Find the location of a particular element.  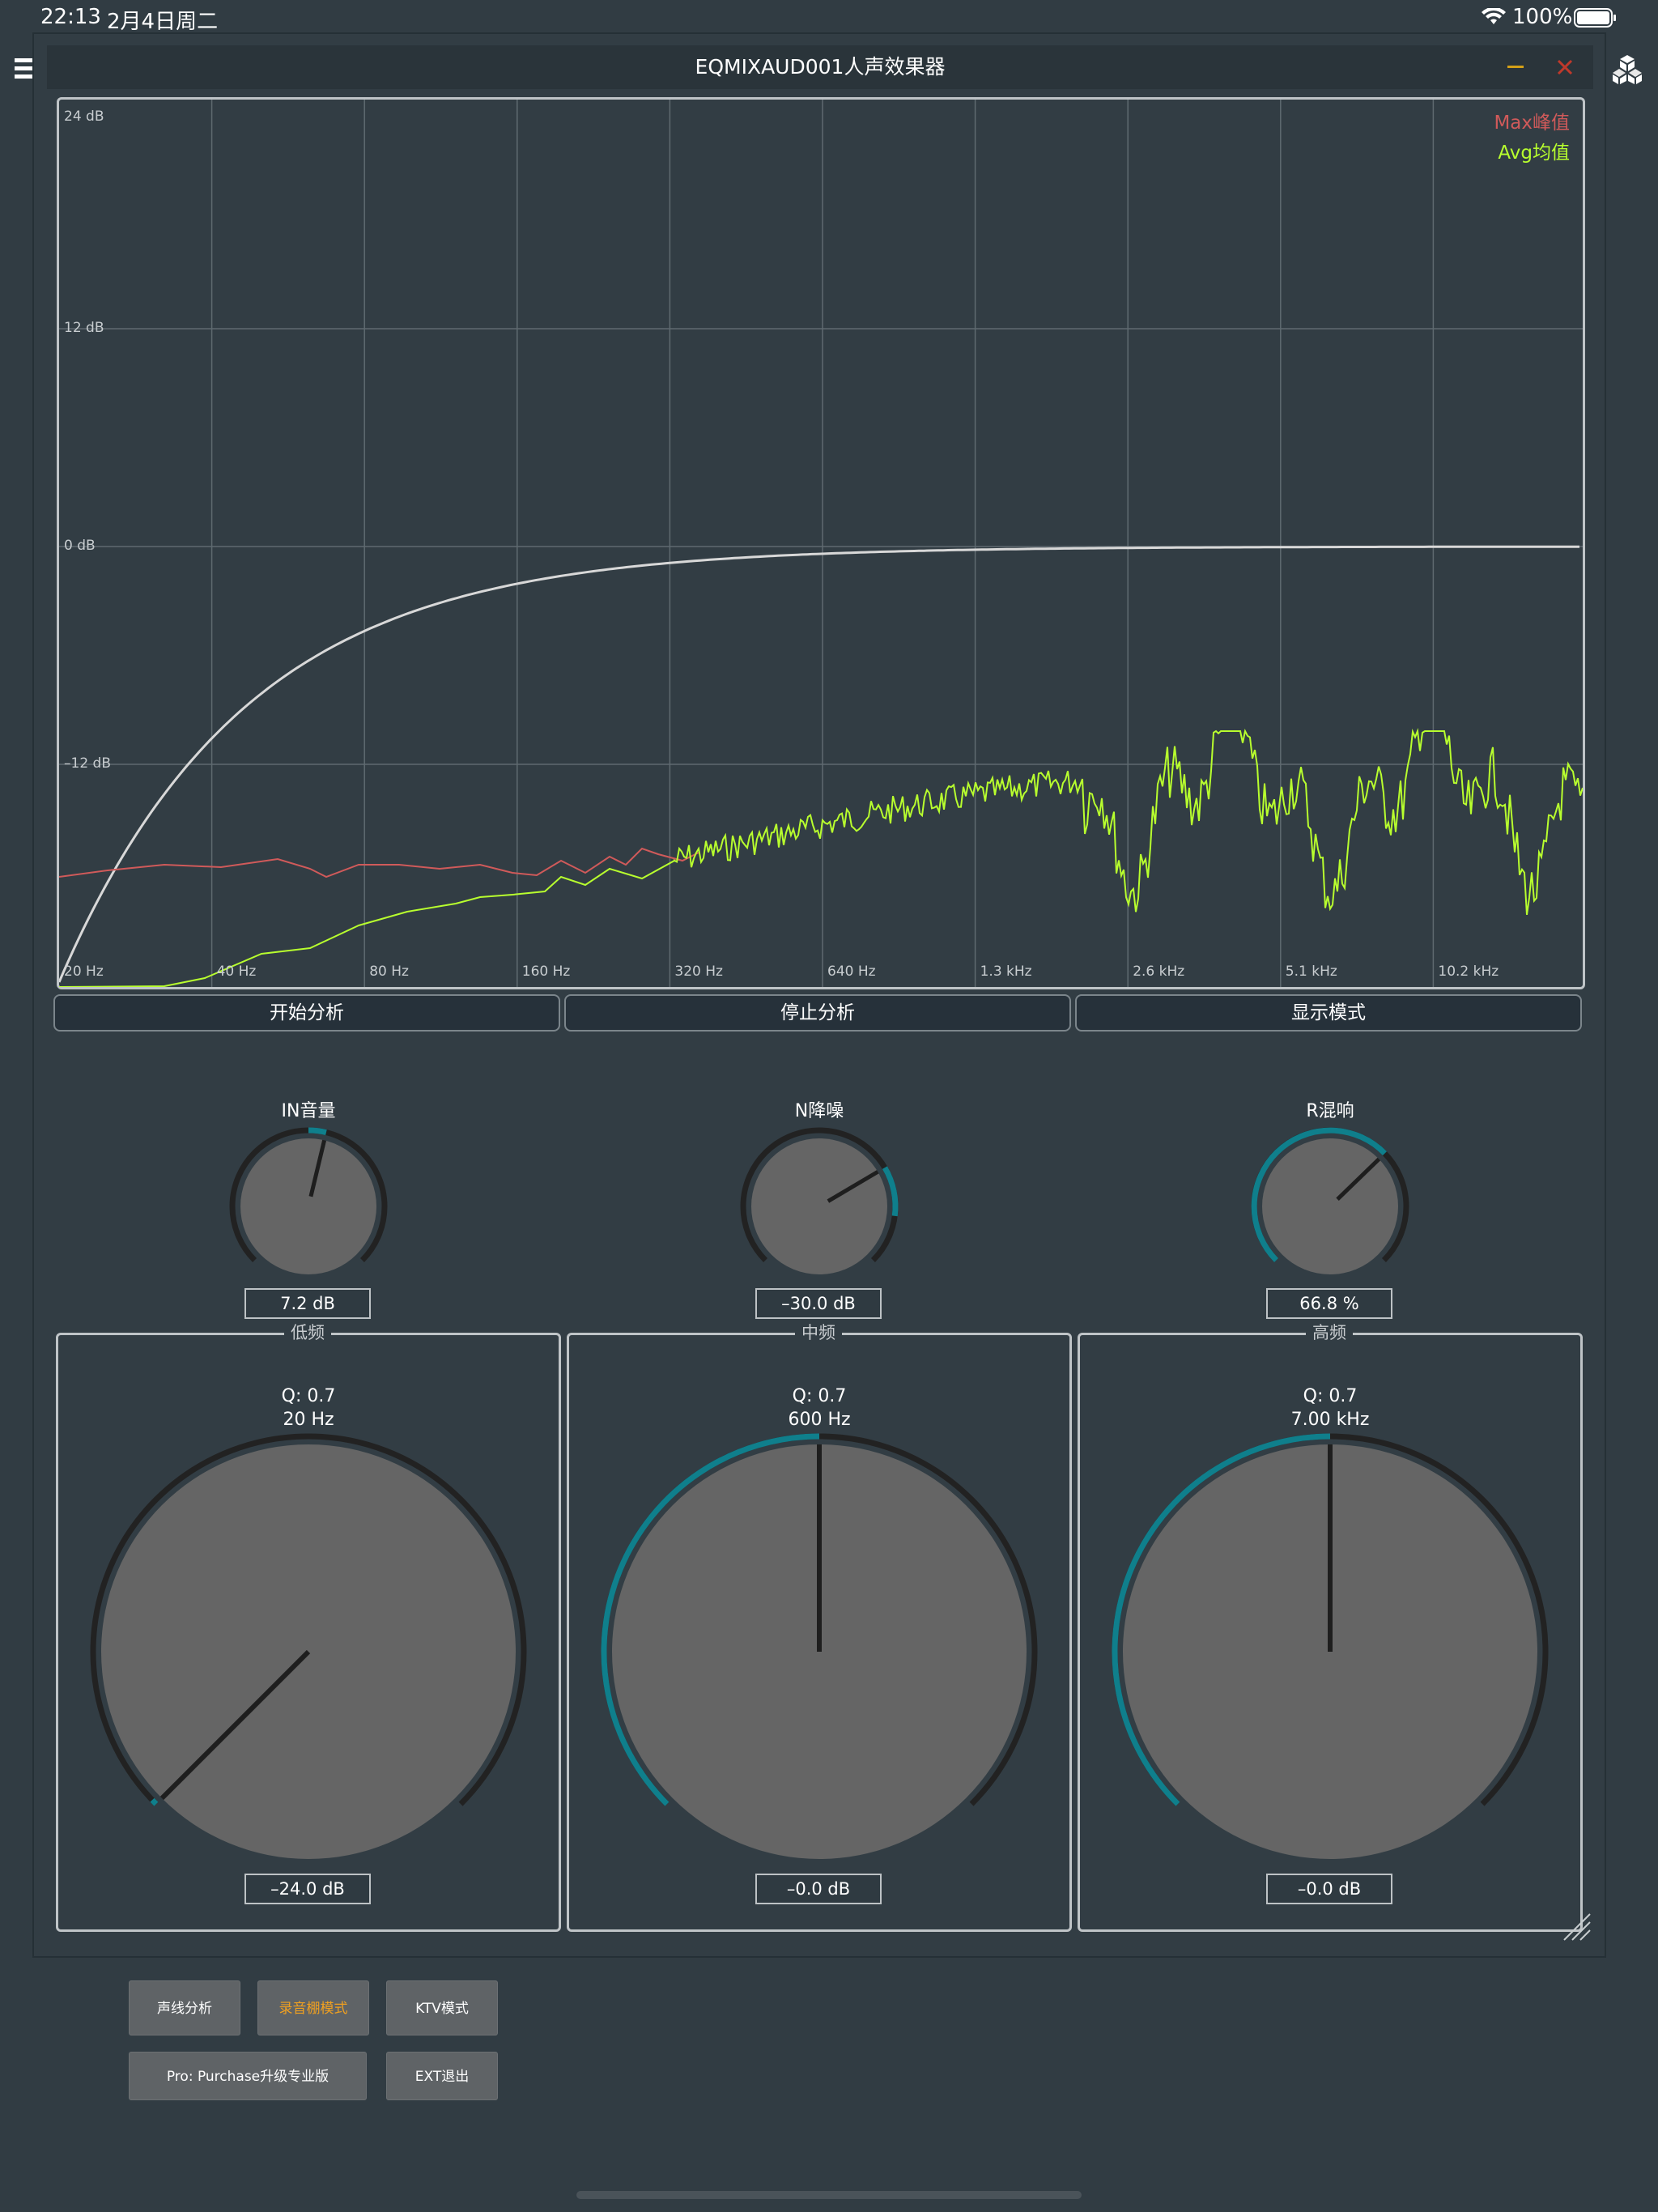

reverb-value: 66.8 % is located at coordinates (1329, 1304).